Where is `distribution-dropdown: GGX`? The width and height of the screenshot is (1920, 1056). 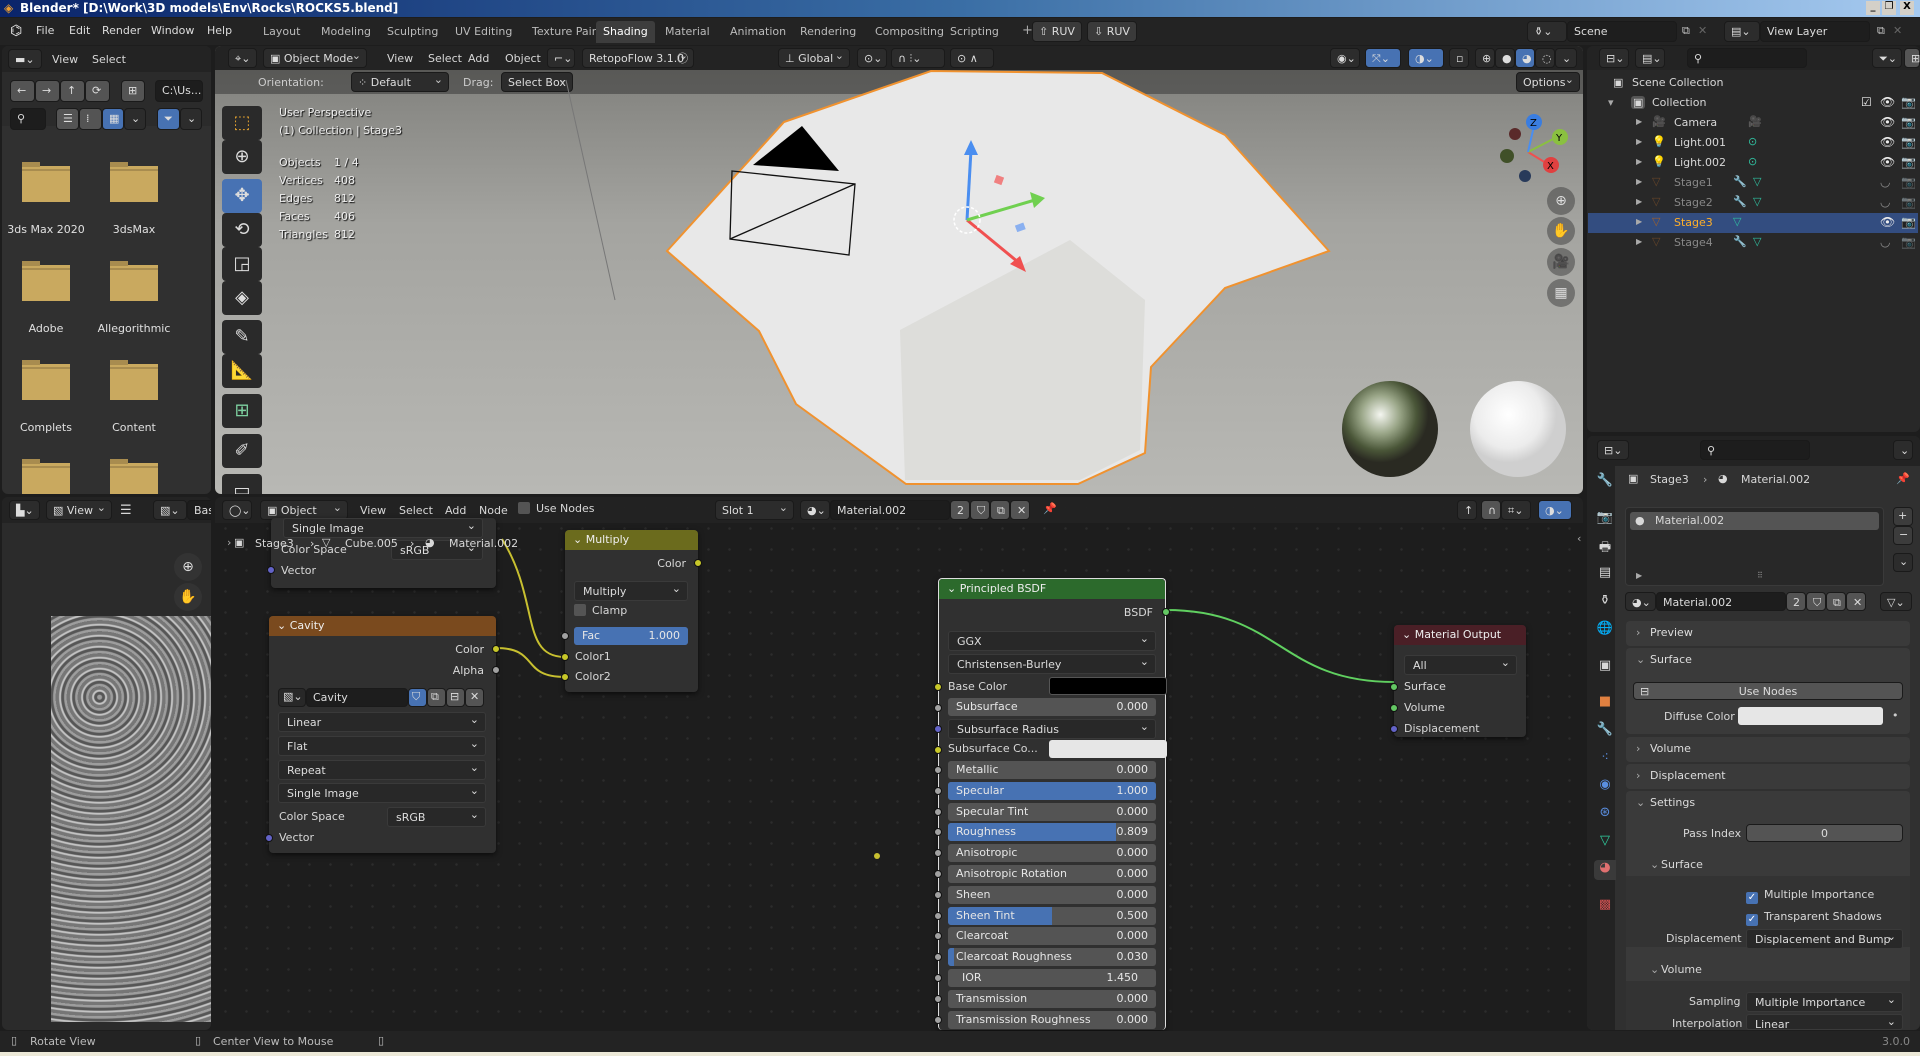
distribution-dropdown: GGX is located at coordinates (1052, 641).